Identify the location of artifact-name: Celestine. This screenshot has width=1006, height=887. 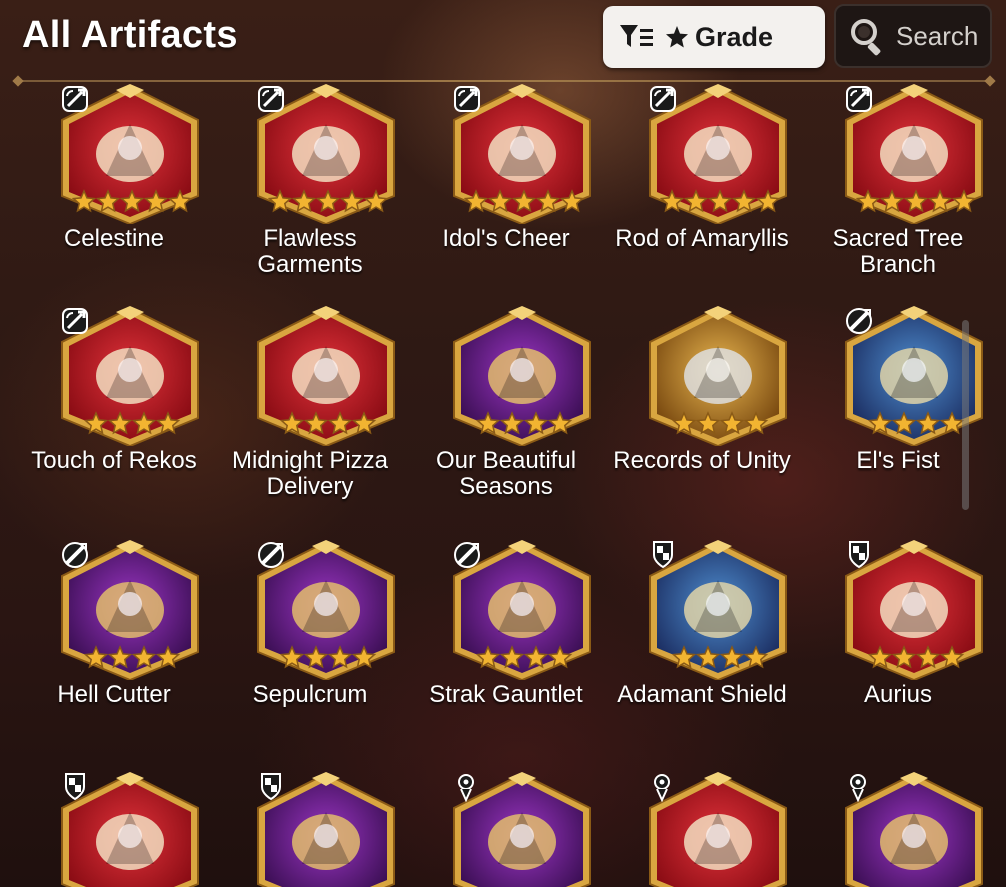
(114, 238).